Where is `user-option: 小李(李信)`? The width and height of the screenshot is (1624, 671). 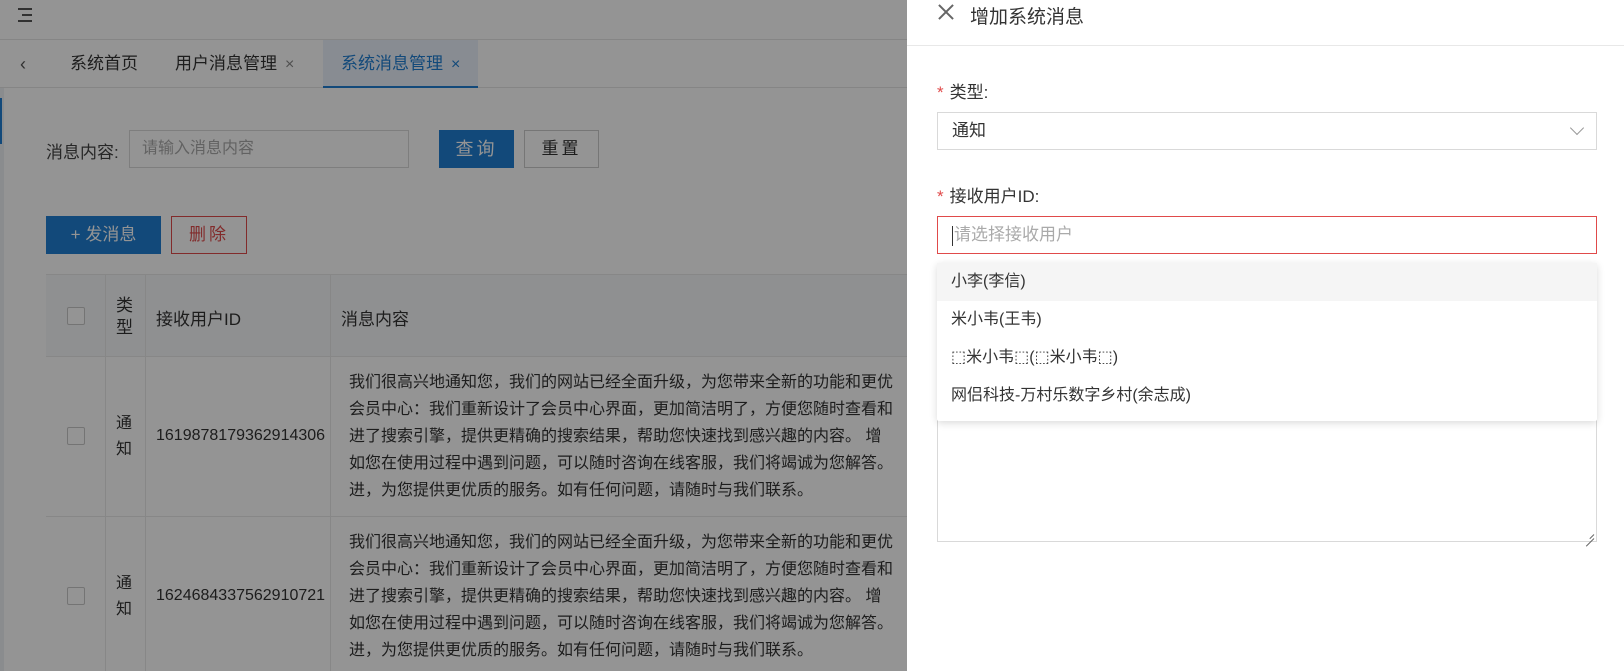 user-option: 小李(李信) is located at coordinates (1267, 282).